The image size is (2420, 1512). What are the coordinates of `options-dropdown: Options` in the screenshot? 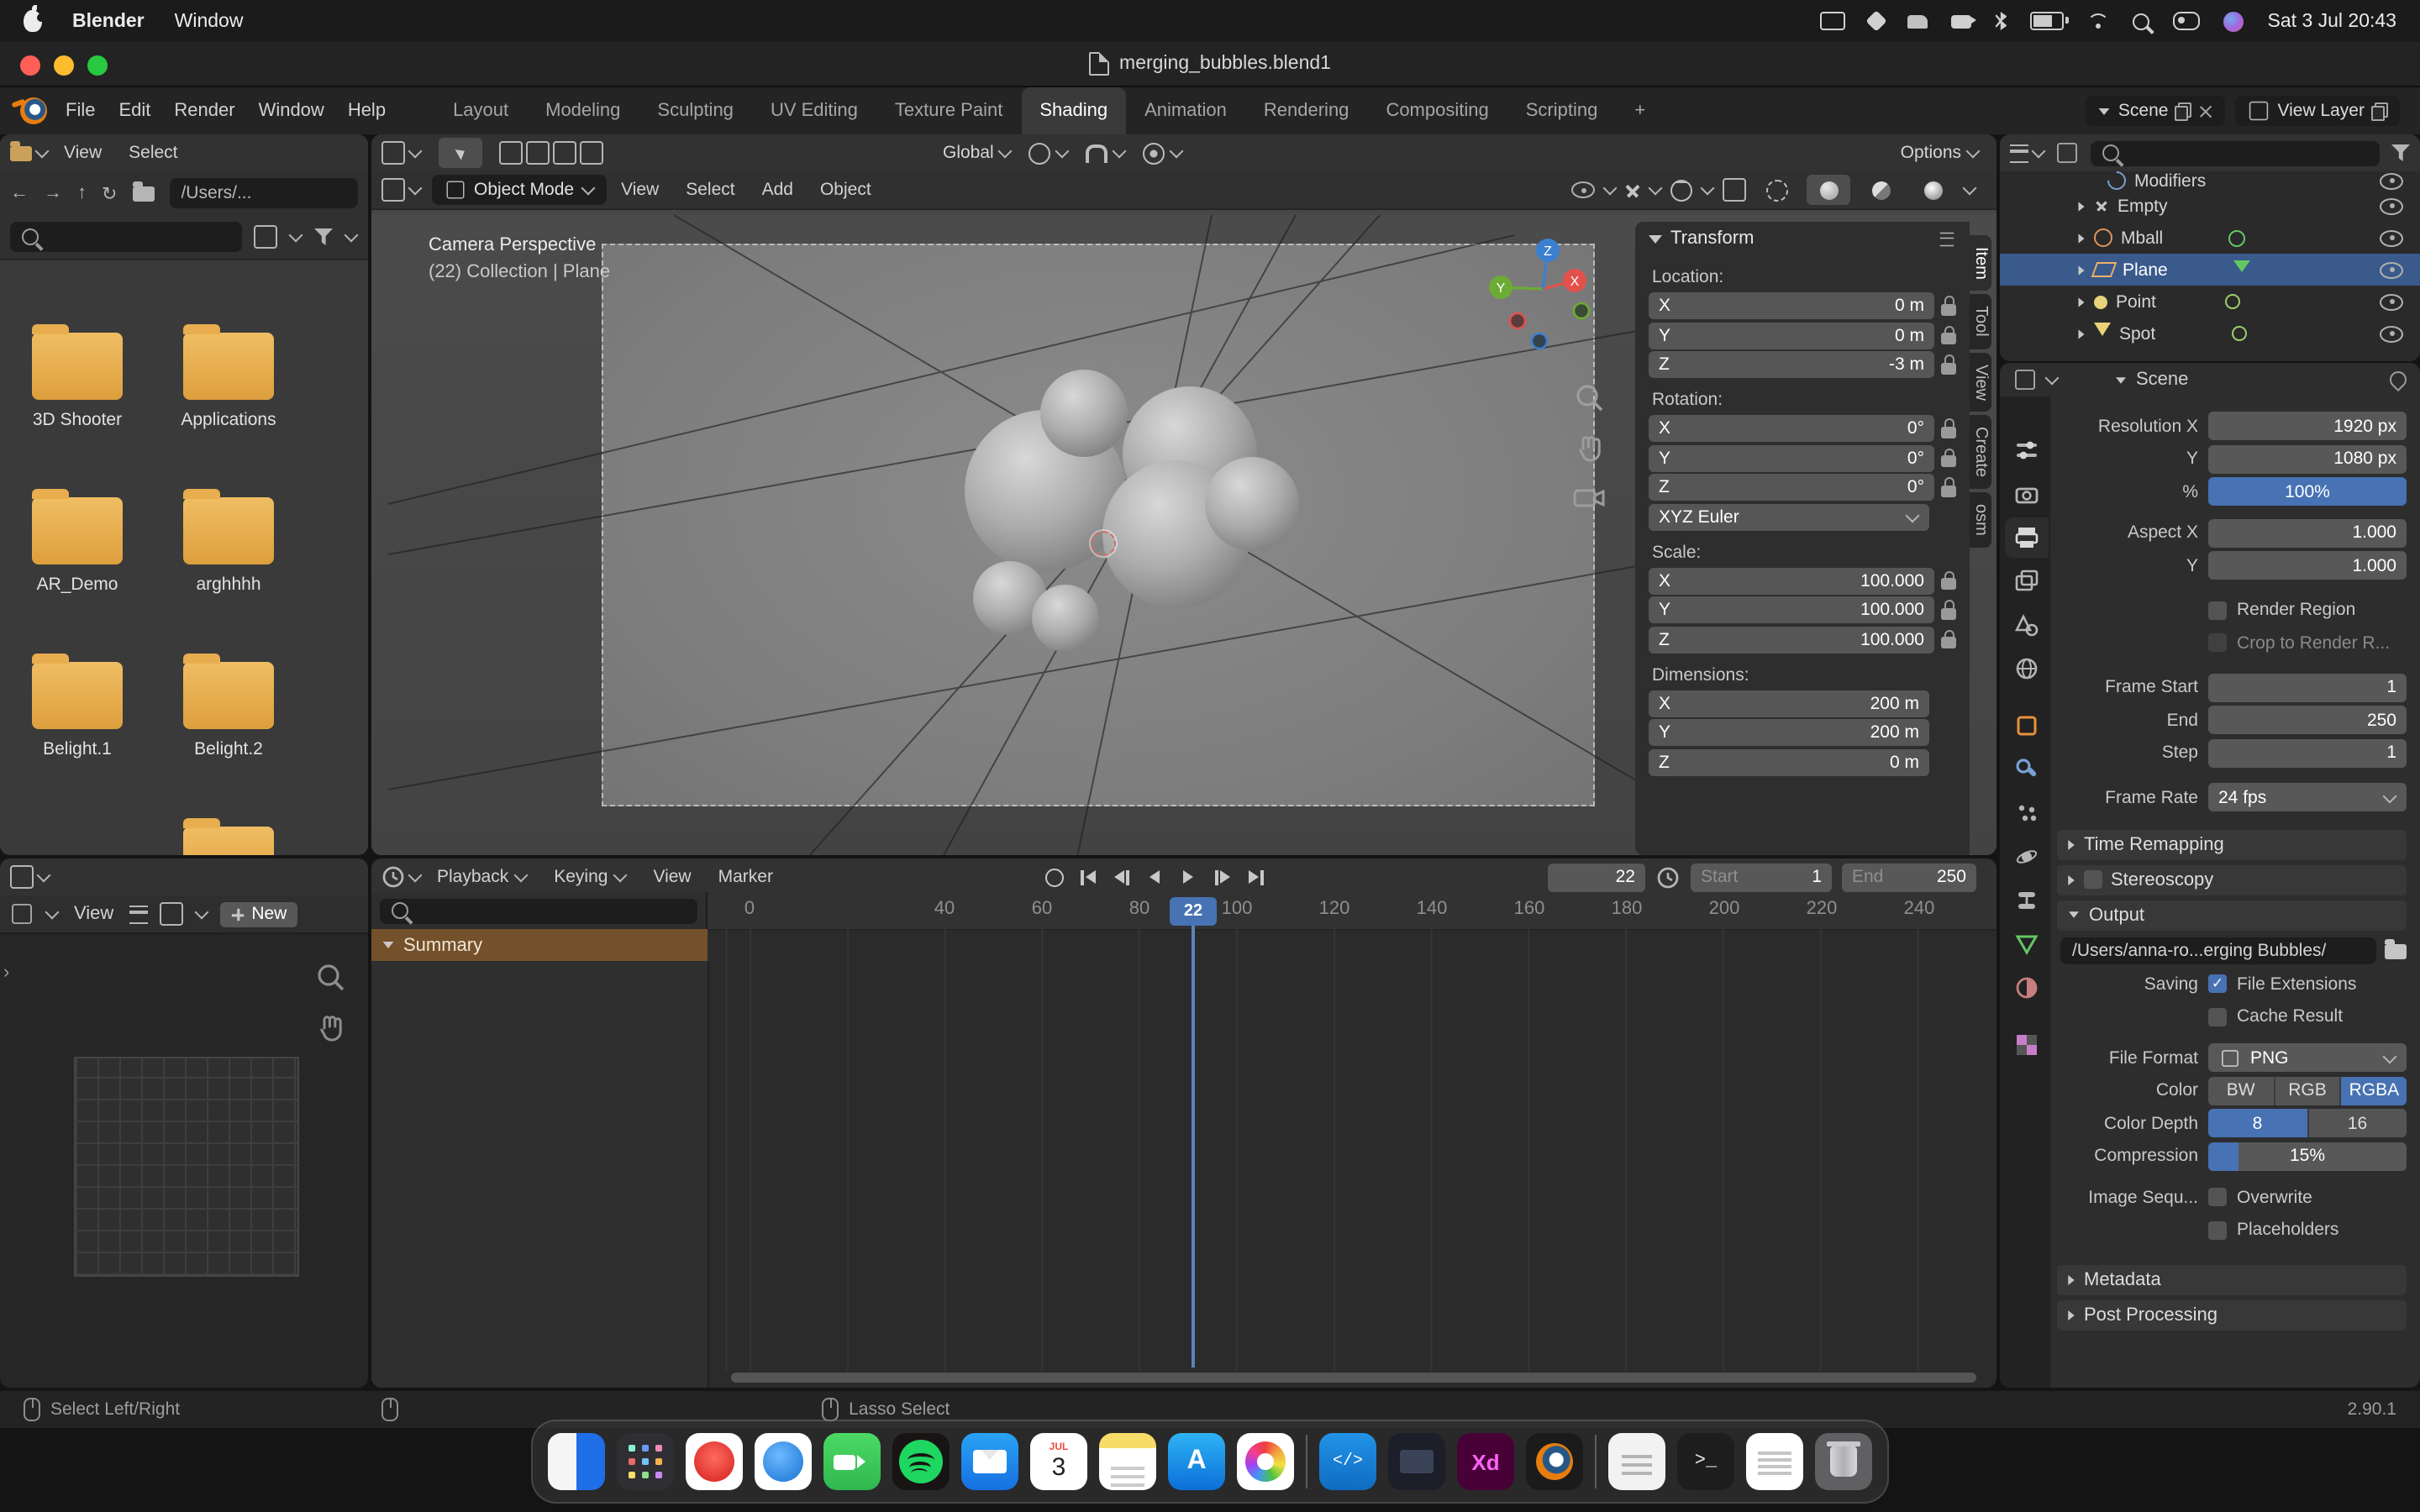 It's located at (1940, 153).